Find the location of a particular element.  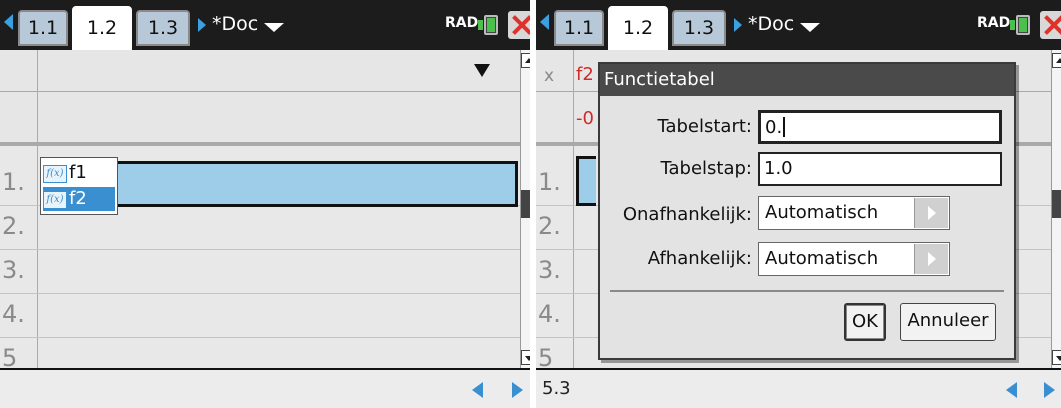

dialog-title: Functietabel is located at coordinates (807, 80).